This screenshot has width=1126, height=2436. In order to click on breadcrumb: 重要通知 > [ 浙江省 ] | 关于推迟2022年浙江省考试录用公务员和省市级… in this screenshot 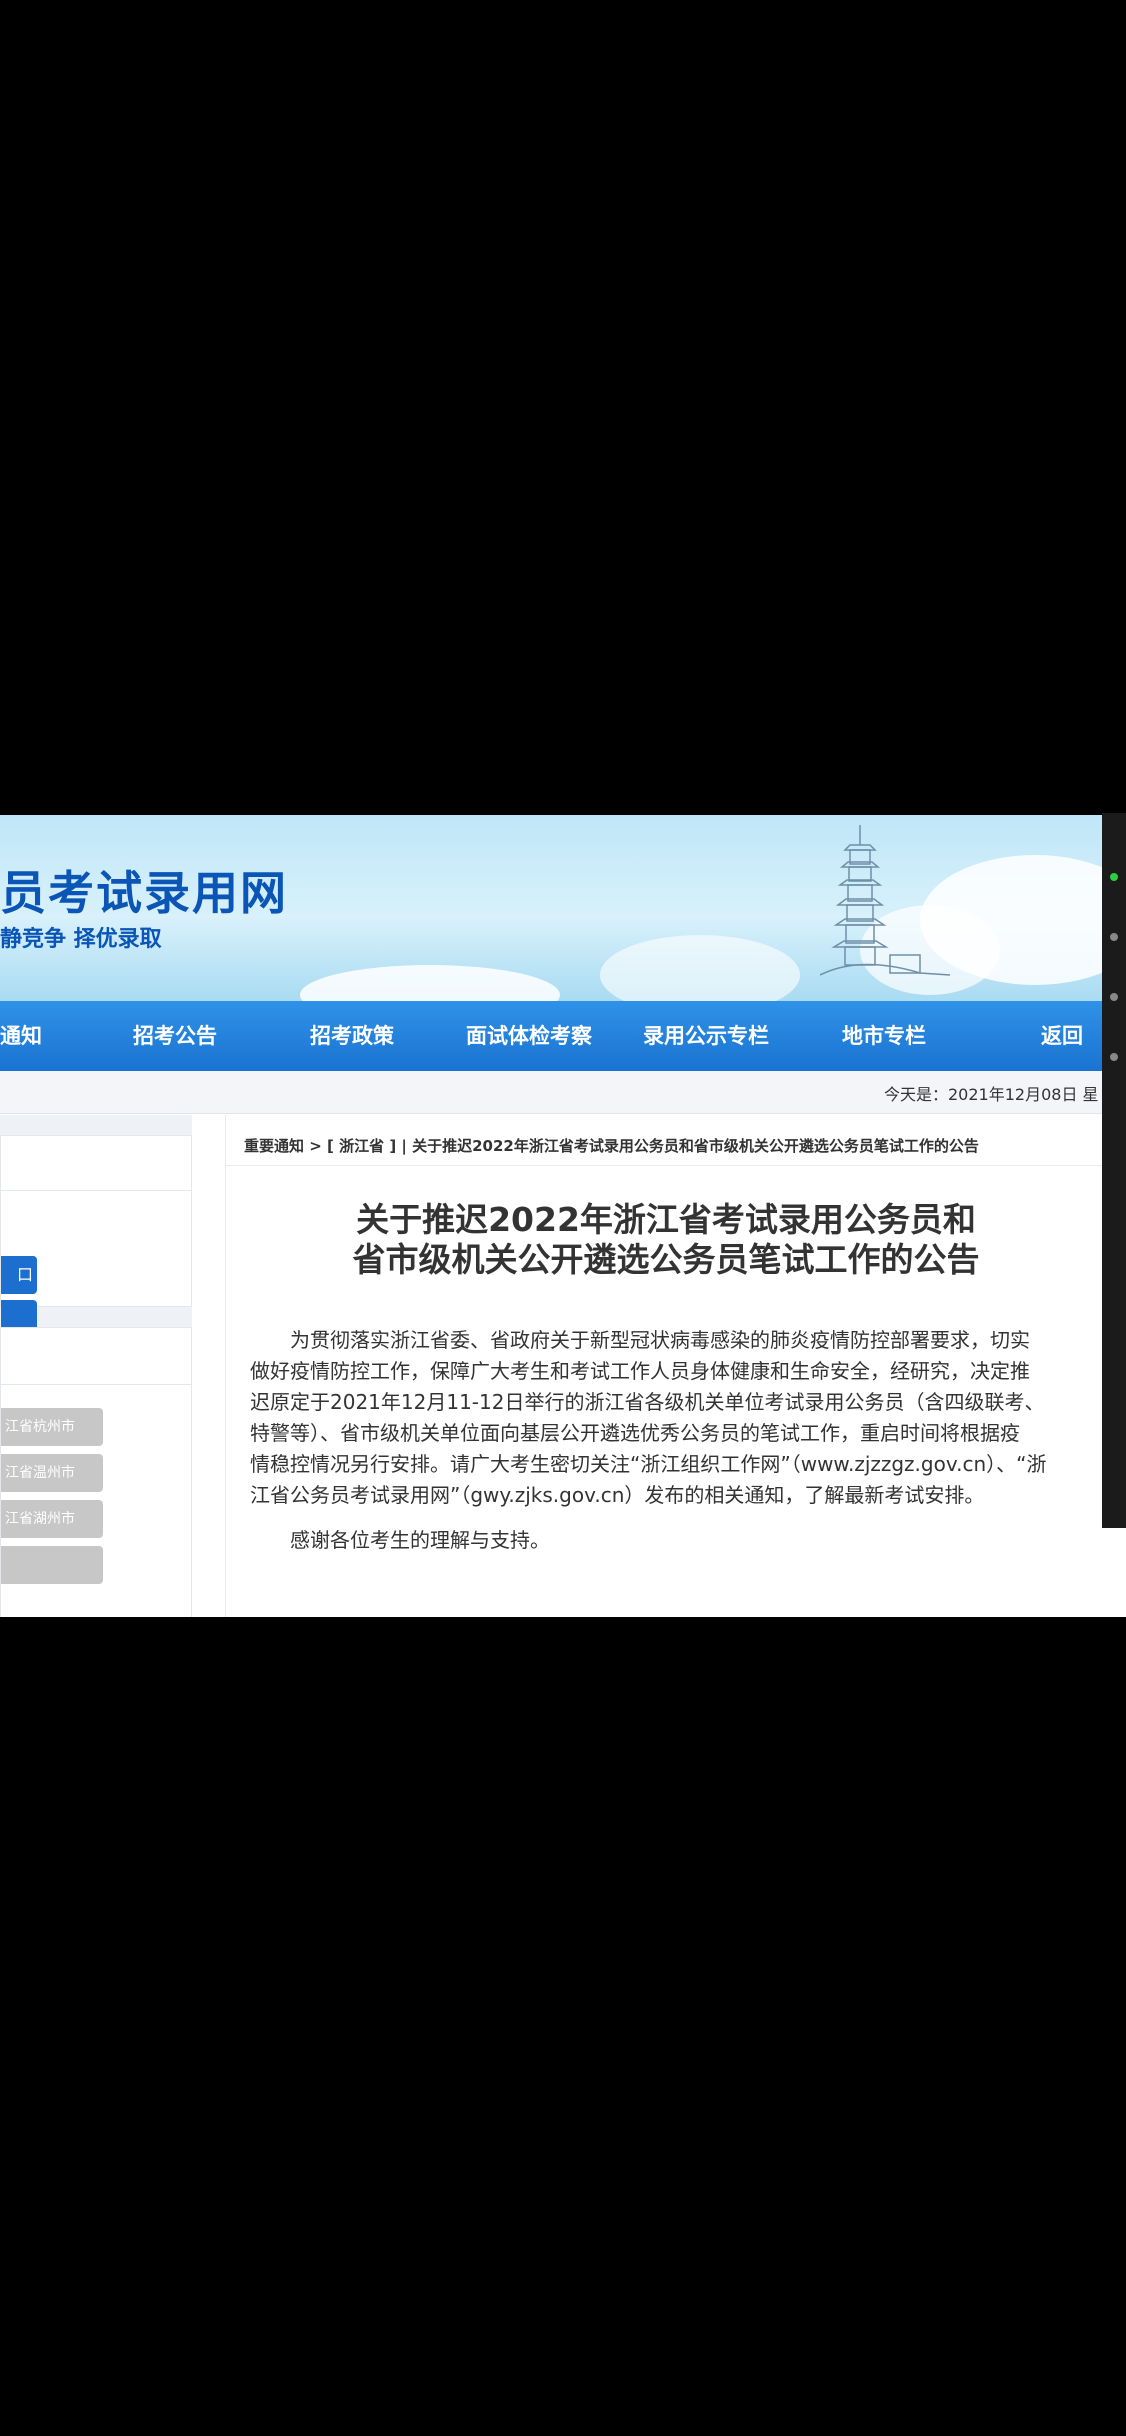, I will do `click(611, 1145)`.